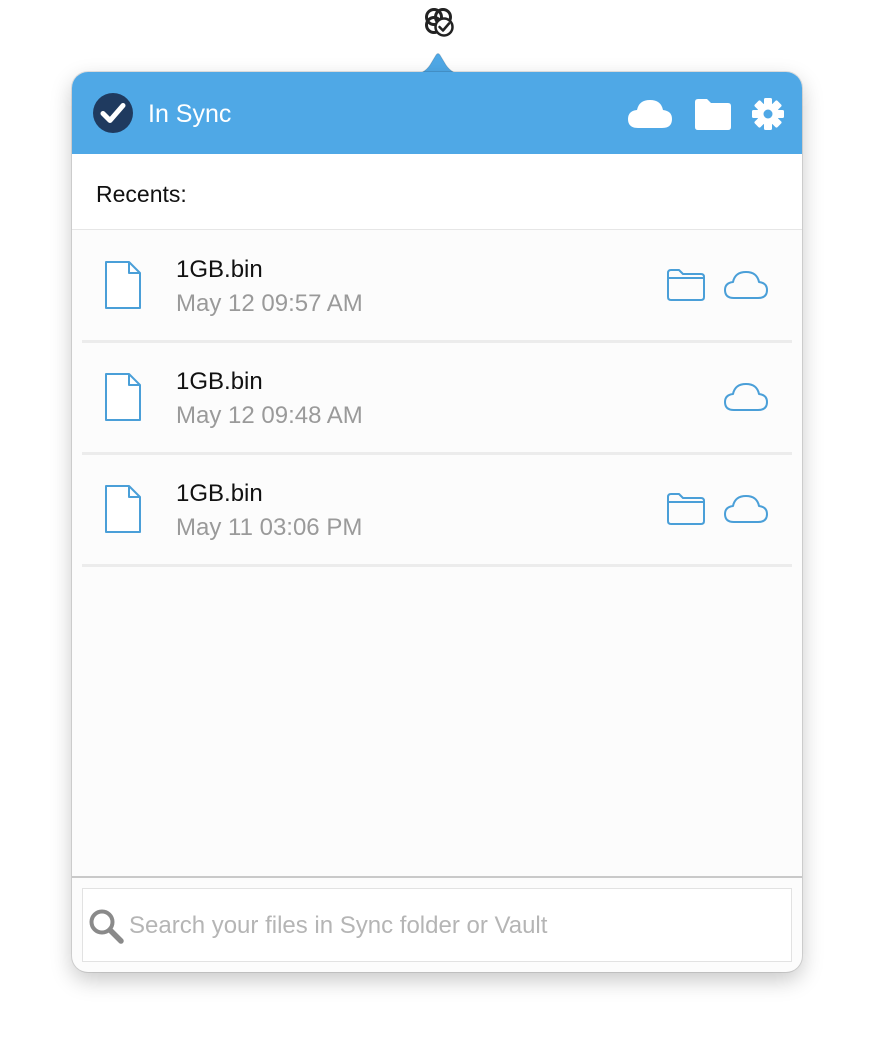 The width and height of the screenshot is (874, 1052). What do you see at coordinates (437, 877) in the screenshot?
I see `footer-divider` at bounding box center [437, 877].